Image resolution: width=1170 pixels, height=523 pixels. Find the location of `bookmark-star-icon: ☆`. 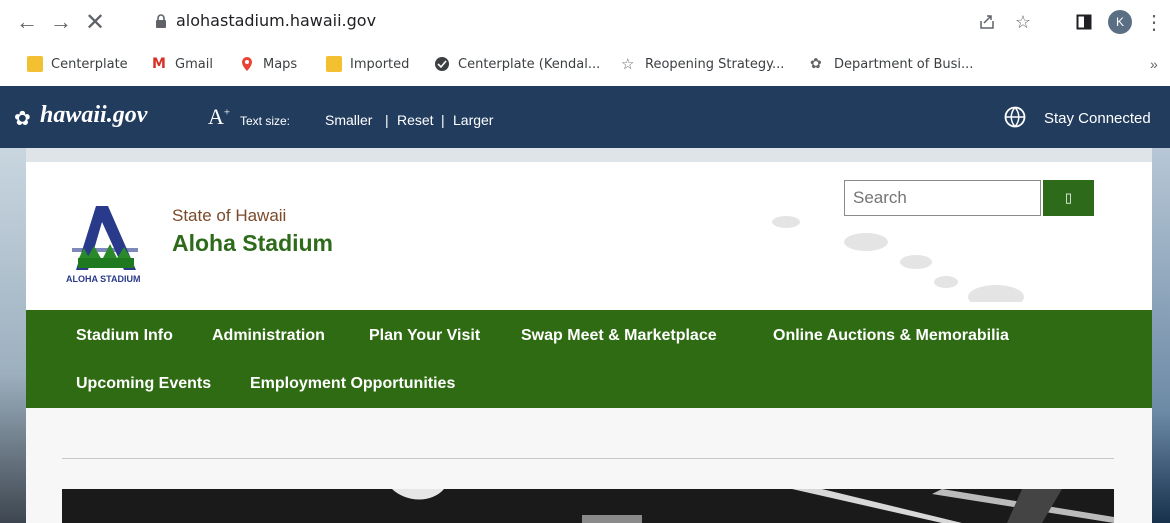

bookmark-star-icon: ☆ is located at coordinates (1023, 22).